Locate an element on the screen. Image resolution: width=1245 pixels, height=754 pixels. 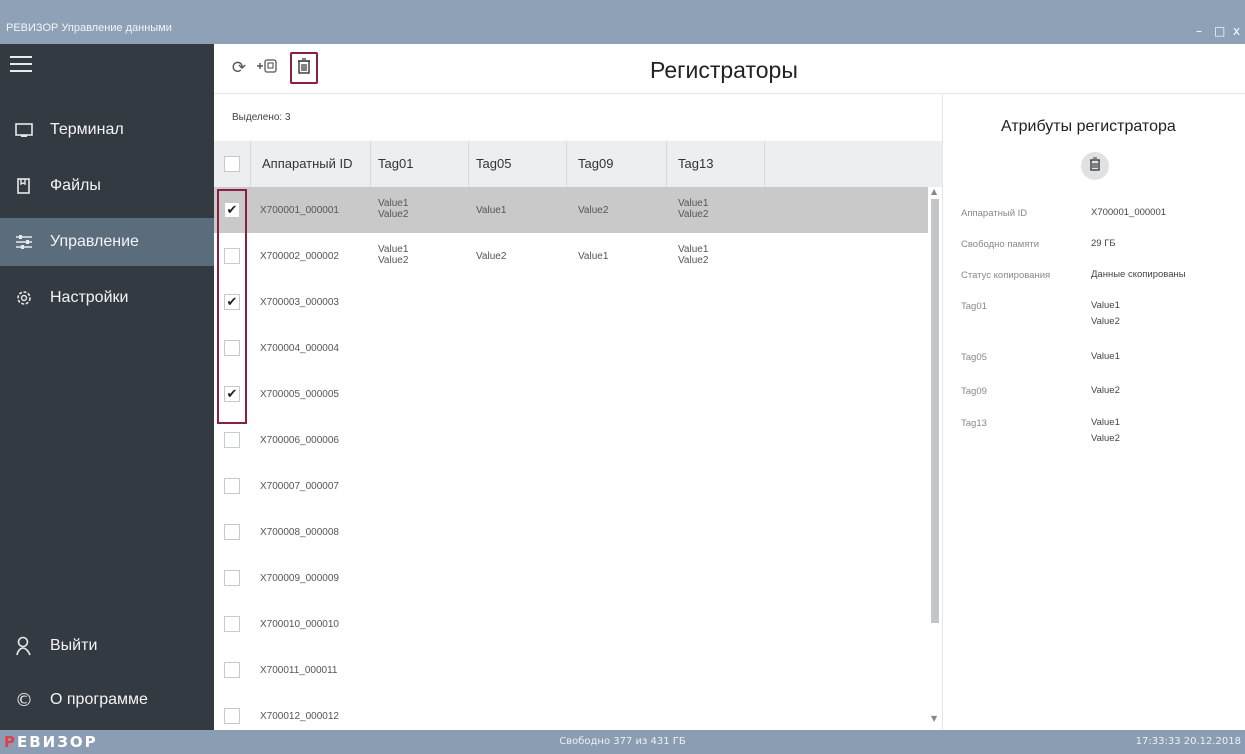
delete-button is located at coordinates (304, 68).